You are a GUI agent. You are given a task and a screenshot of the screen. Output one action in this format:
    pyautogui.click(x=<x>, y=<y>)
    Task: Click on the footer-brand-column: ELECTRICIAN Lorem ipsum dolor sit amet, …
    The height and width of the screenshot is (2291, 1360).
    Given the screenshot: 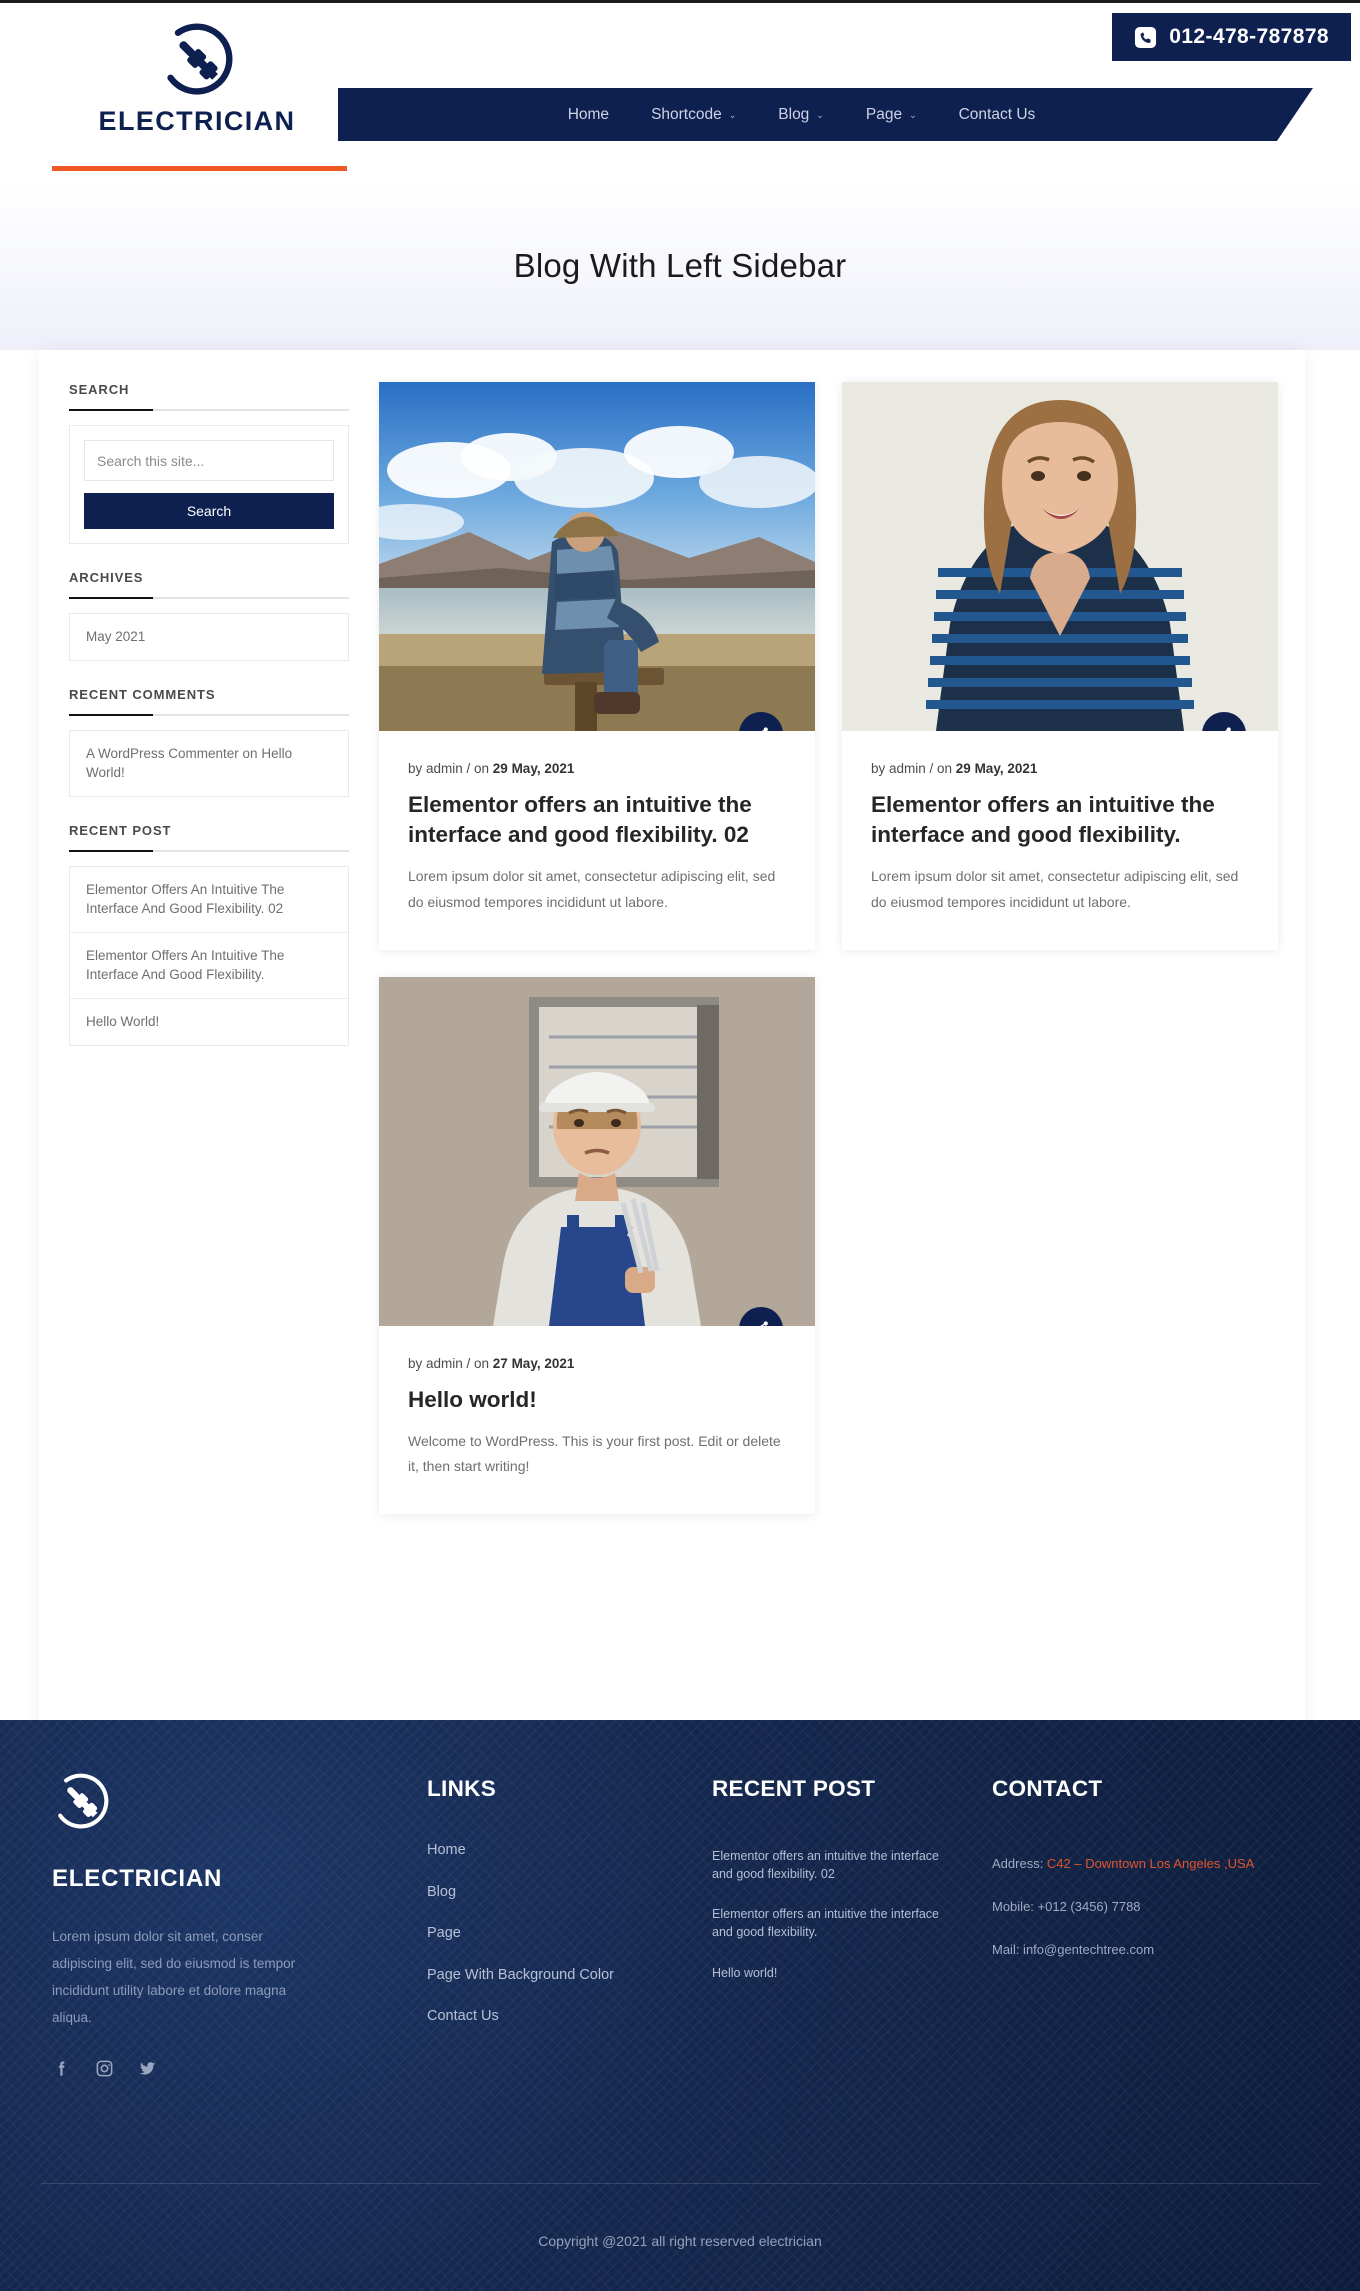 What is the action you would take?
    pyautogui.click(x=212, y=1925)
    